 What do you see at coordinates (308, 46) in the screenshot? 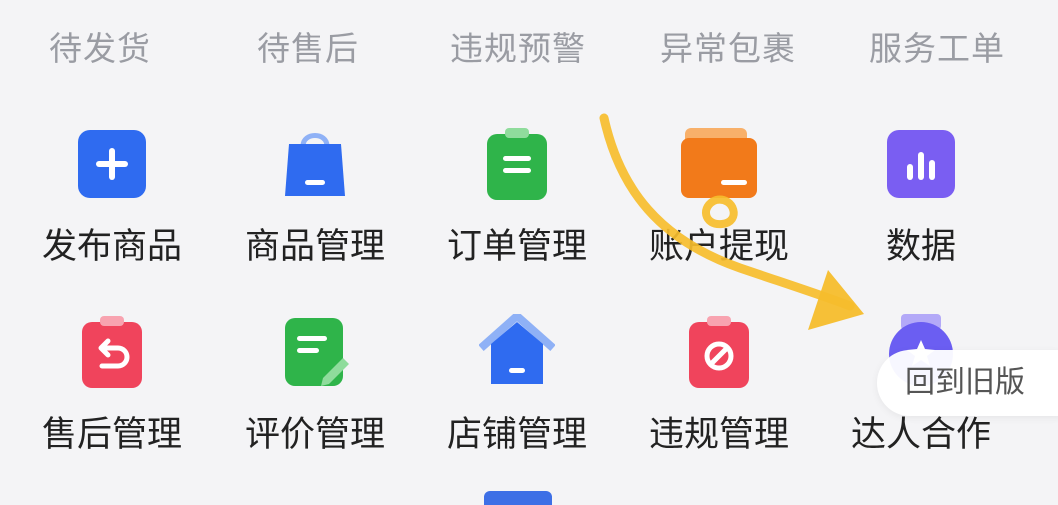
I see `tab-pending-after-sales: 待售后` at bounding box center [308, 46].